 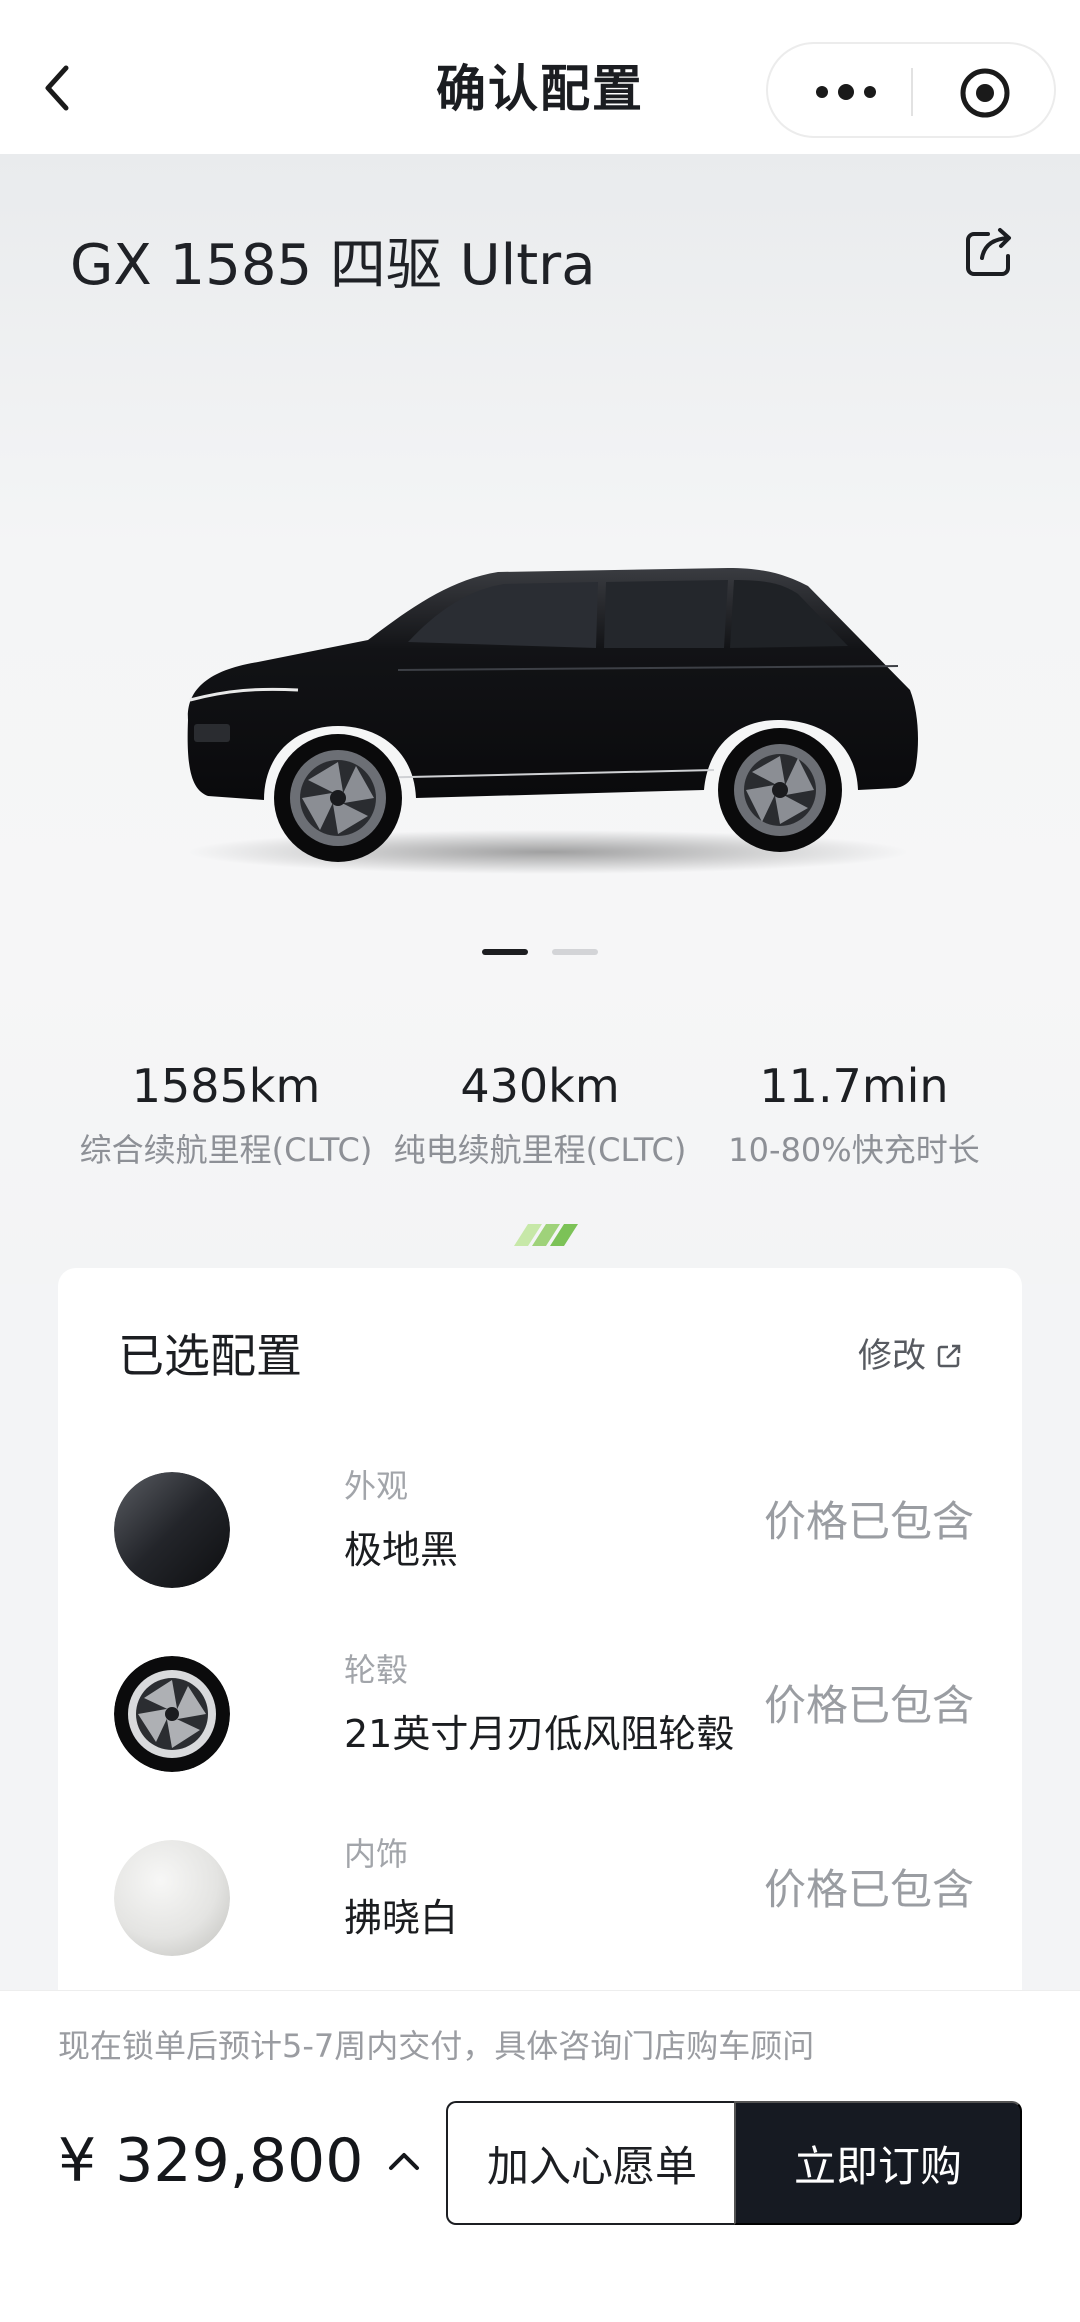 I want to click on car-image, so click(x=553, y=721).